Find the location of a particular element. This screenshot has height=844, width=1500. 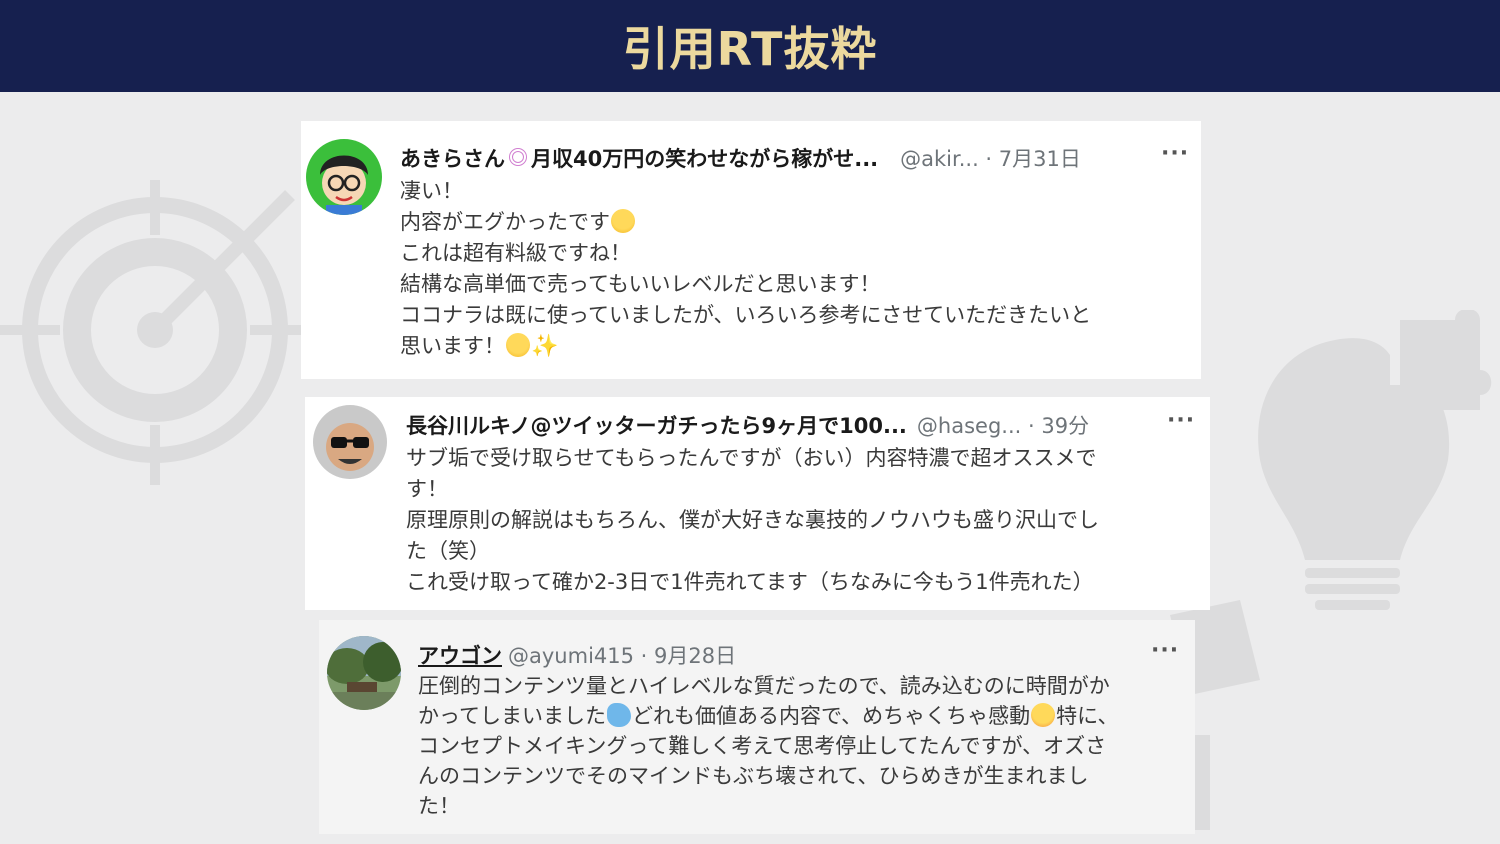

text-line: 内容がエグかったです is located at coordinates (505, 222).